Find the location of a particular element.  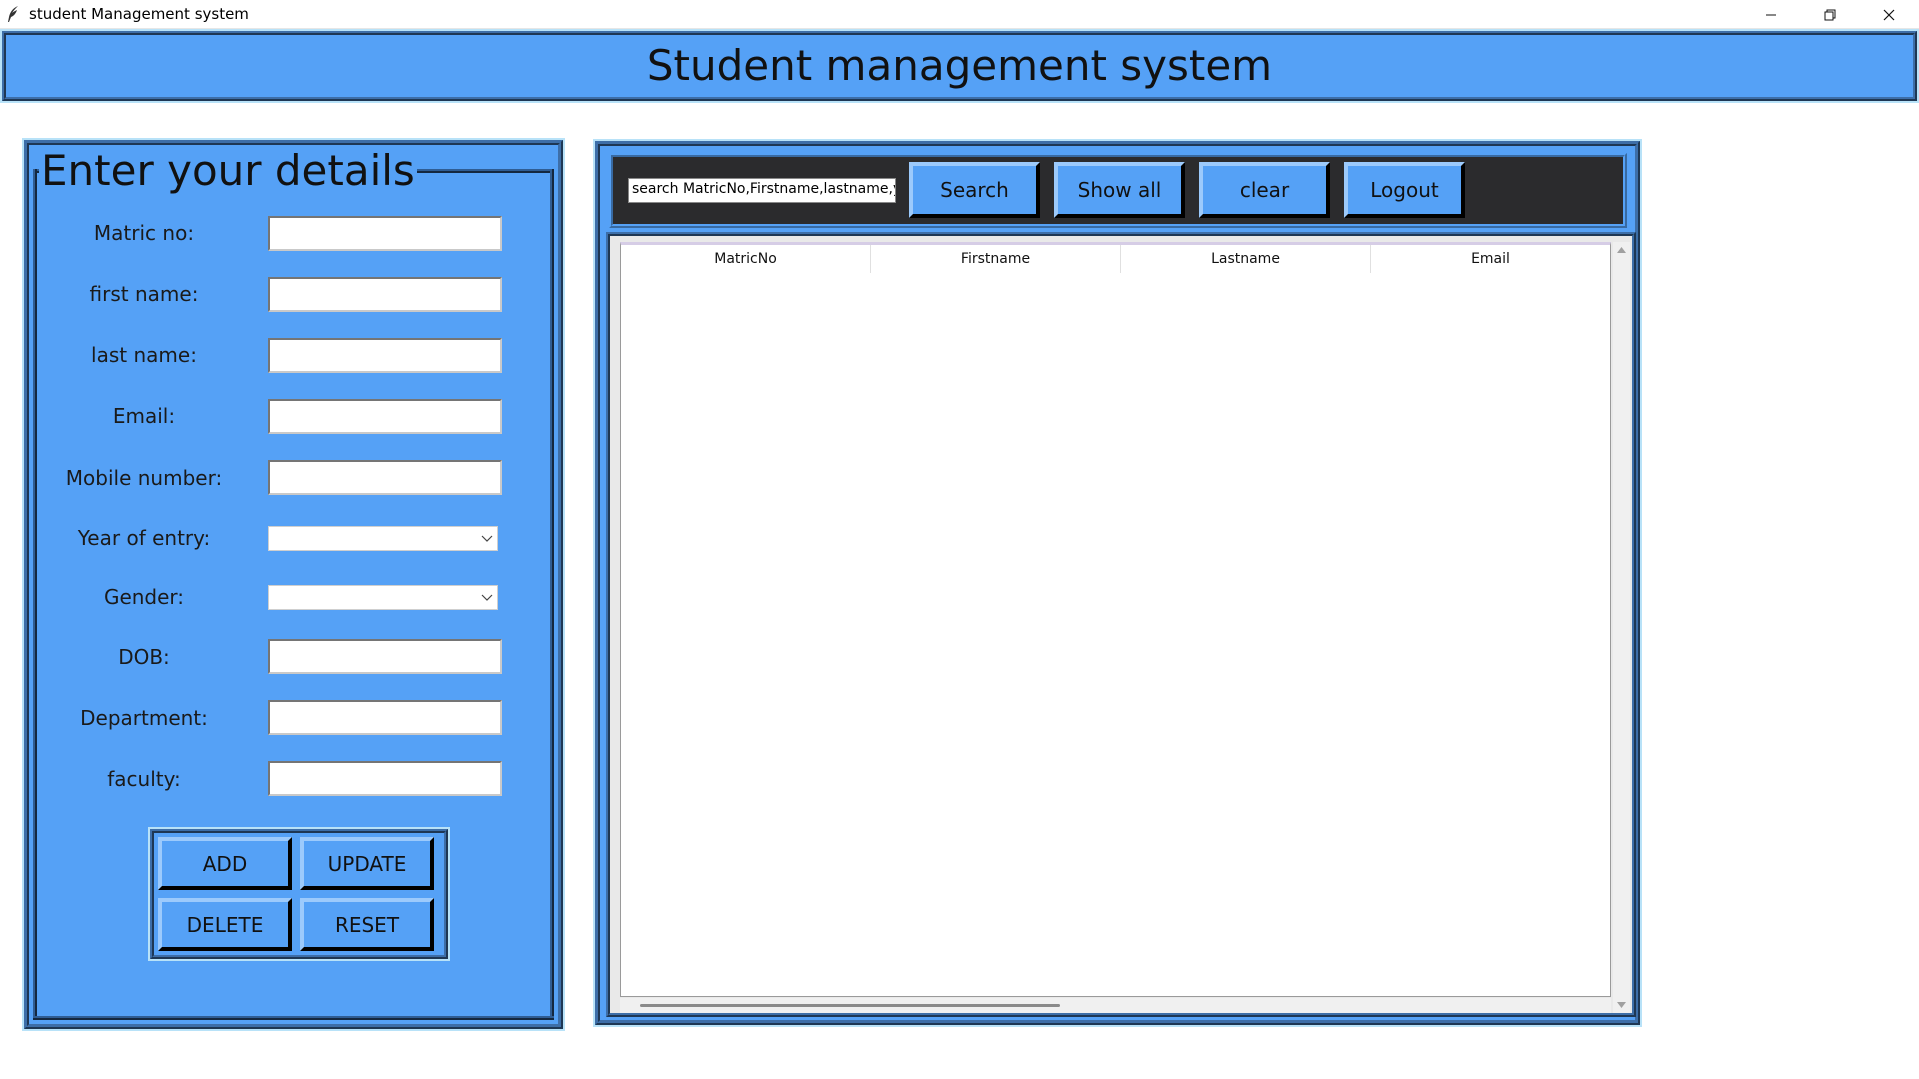

matric-no-input is located at coordinates (385, 233).